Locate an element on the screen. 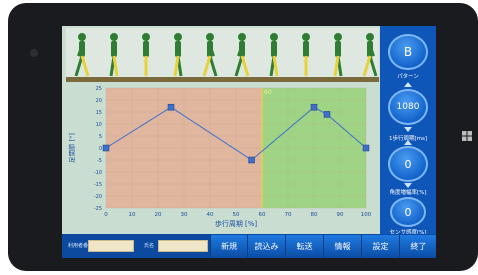 The height and width of the screenshot is (275, 478). y-tick-label: 10 is located at coordinates (99, 125).